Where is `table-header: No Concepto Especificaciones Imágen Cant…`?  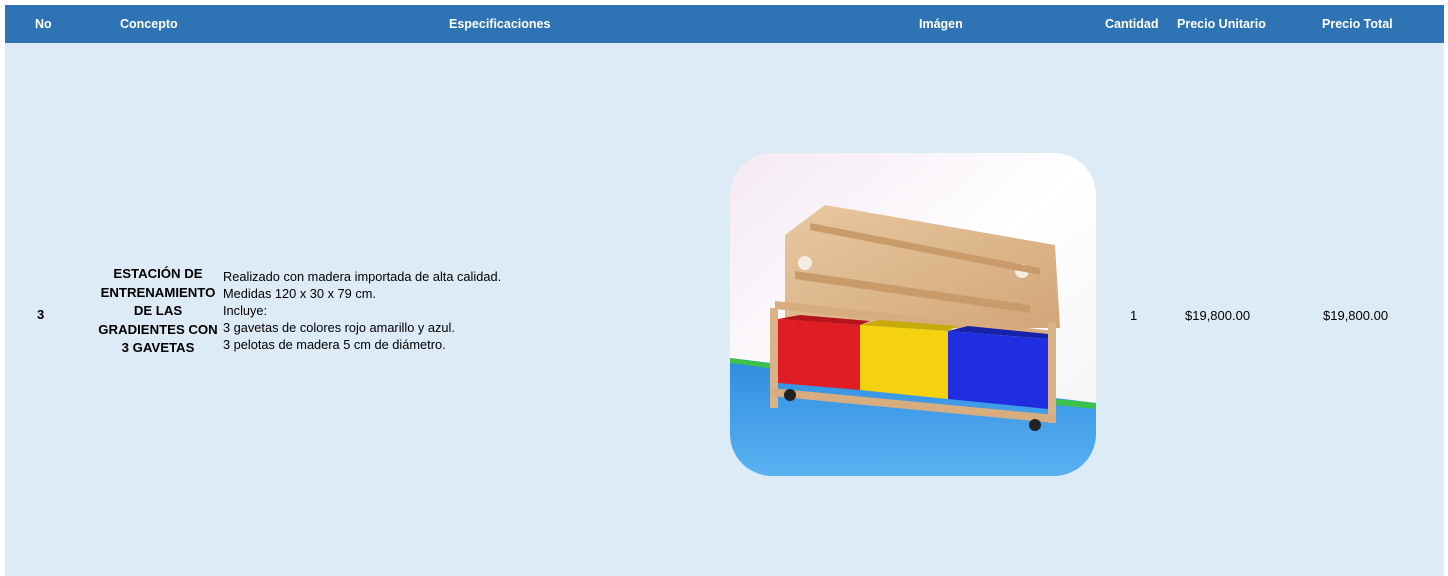
table-header: No Concepto Especificaciones Imágen Cant… is located at coordinates (724, 24).